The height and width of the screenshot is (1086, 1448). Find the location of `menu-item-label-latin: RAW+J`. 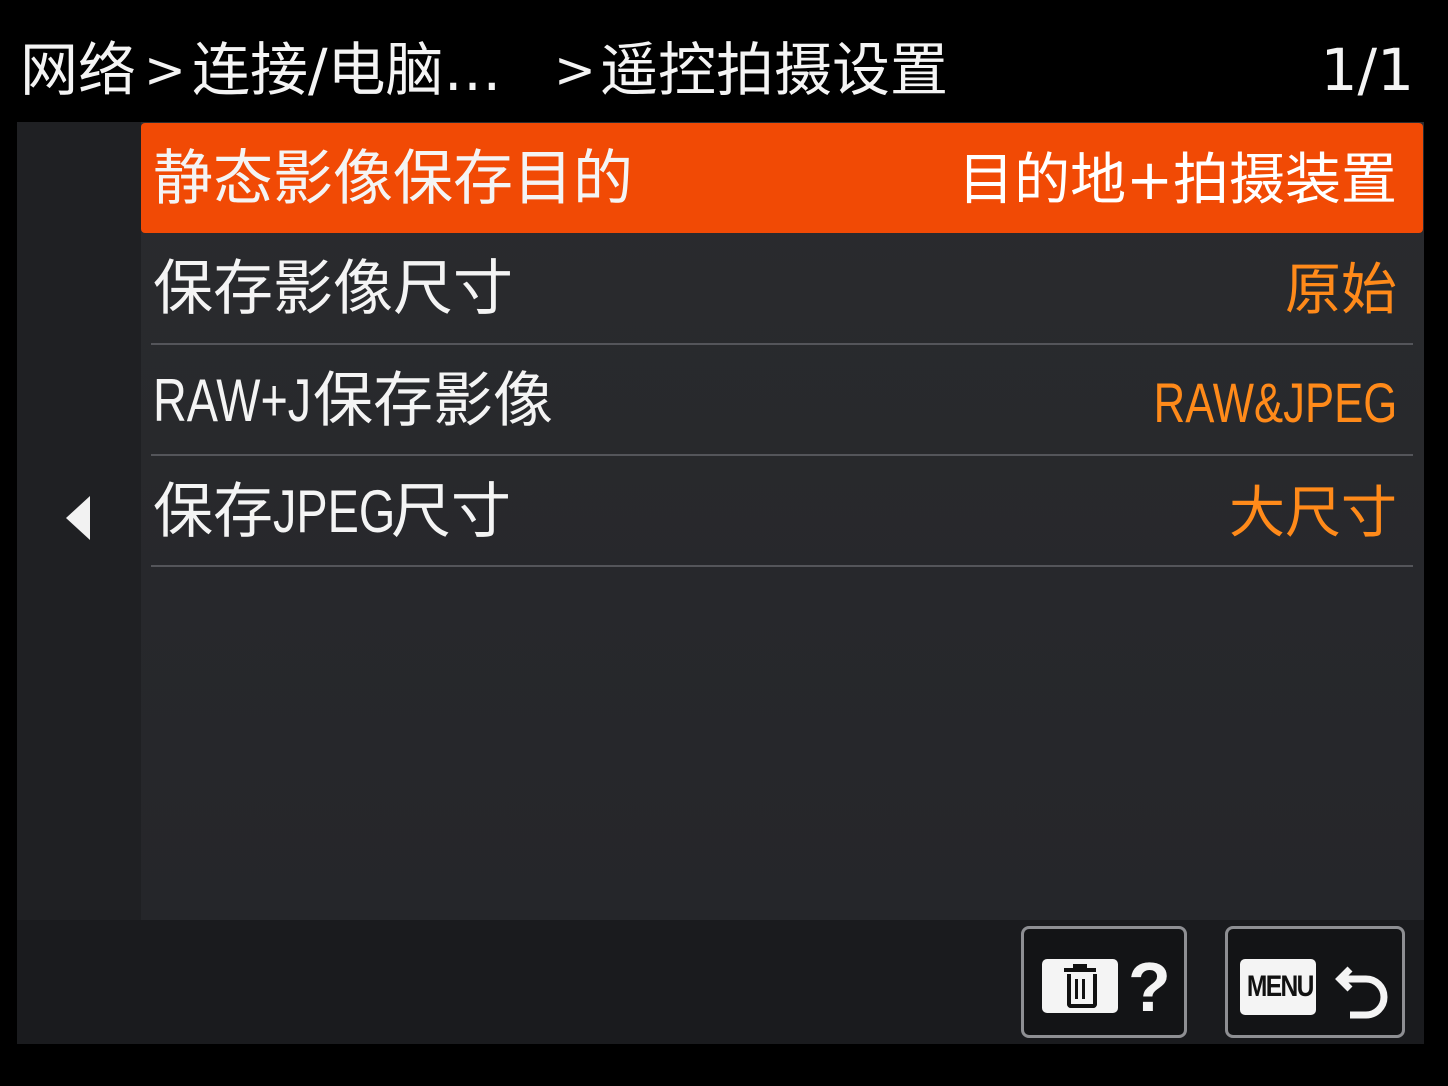

menu-item-label-latin: RAW+J is located at coordinates (232, 400).